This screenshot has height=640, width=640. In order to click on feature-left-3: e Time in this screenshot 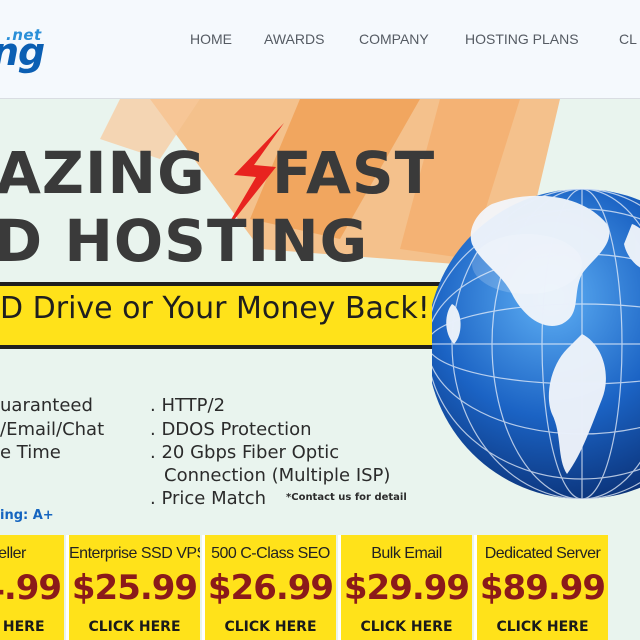, I will do `click(30, 452)`.